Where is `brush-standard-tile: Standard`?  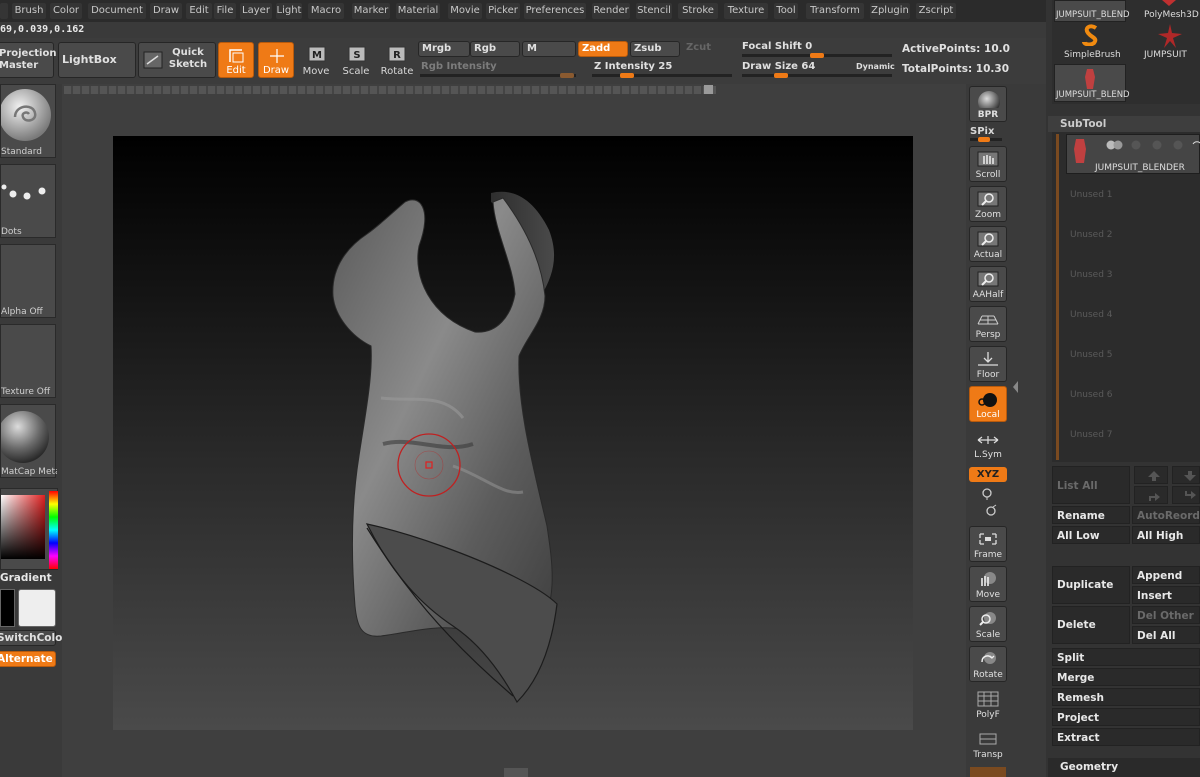
brush-standard-tile: Standard is located at coordinates (28, 121).